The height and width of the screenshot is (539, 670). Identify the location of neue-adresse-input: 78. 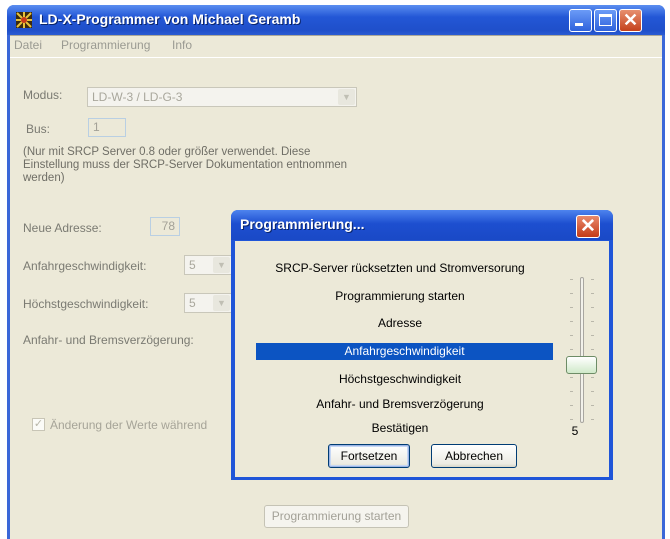
(165, 226).